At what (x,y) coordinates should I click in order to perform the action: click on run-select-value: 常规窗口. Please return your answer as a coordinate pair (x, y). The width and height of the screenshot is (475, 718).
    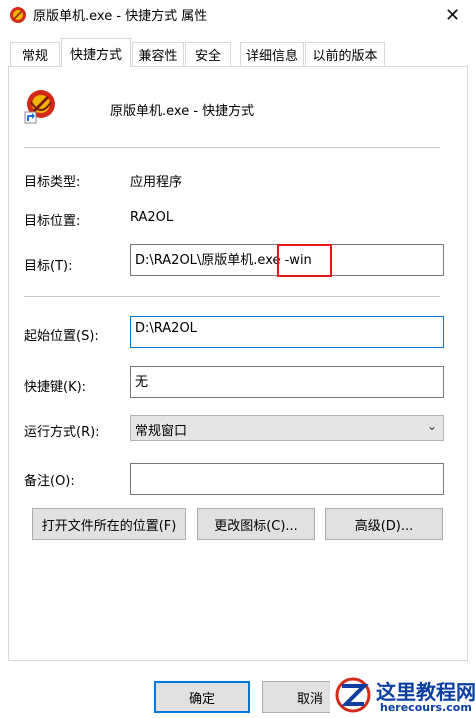
    Looking at the image, I should click on (161, 431).